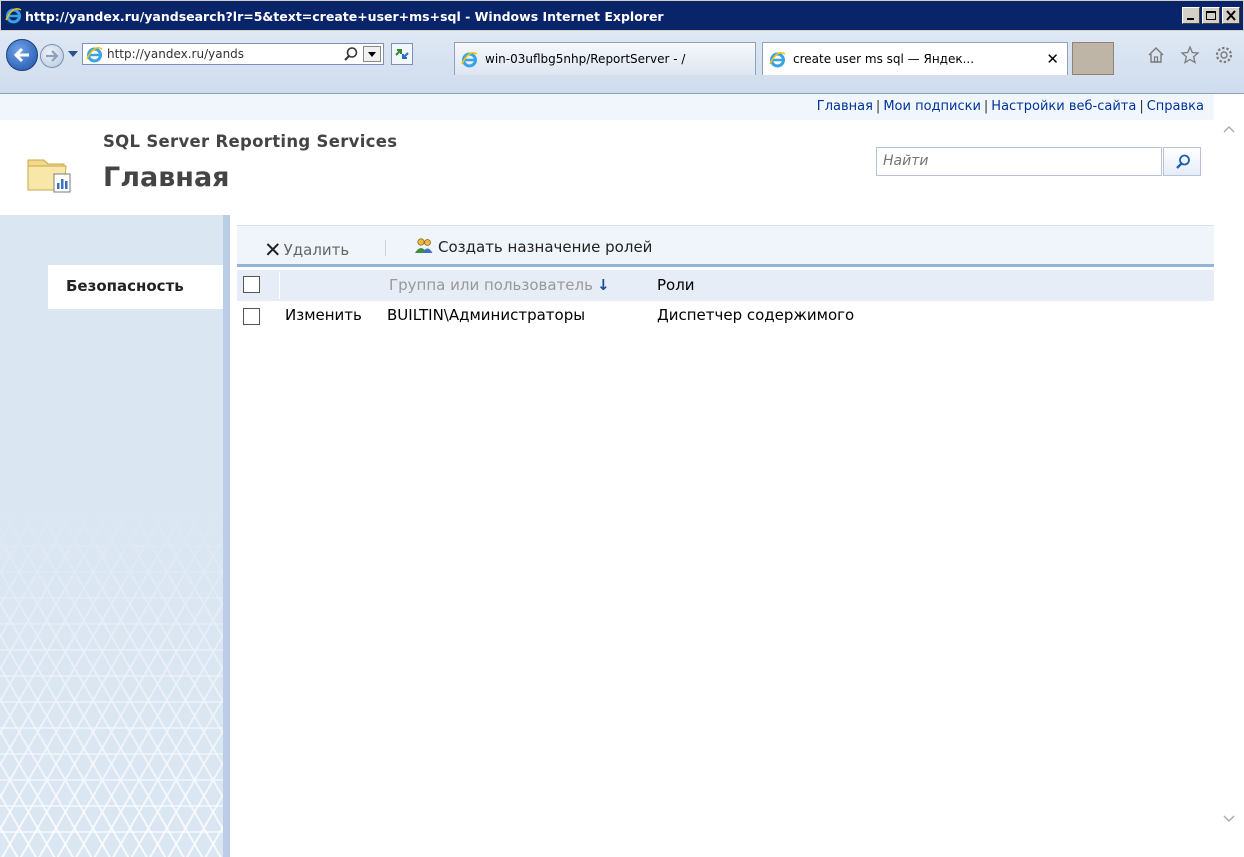  Describe the element at coordinates (279, 285) in the screenshot. I see `column-divider` at that location.